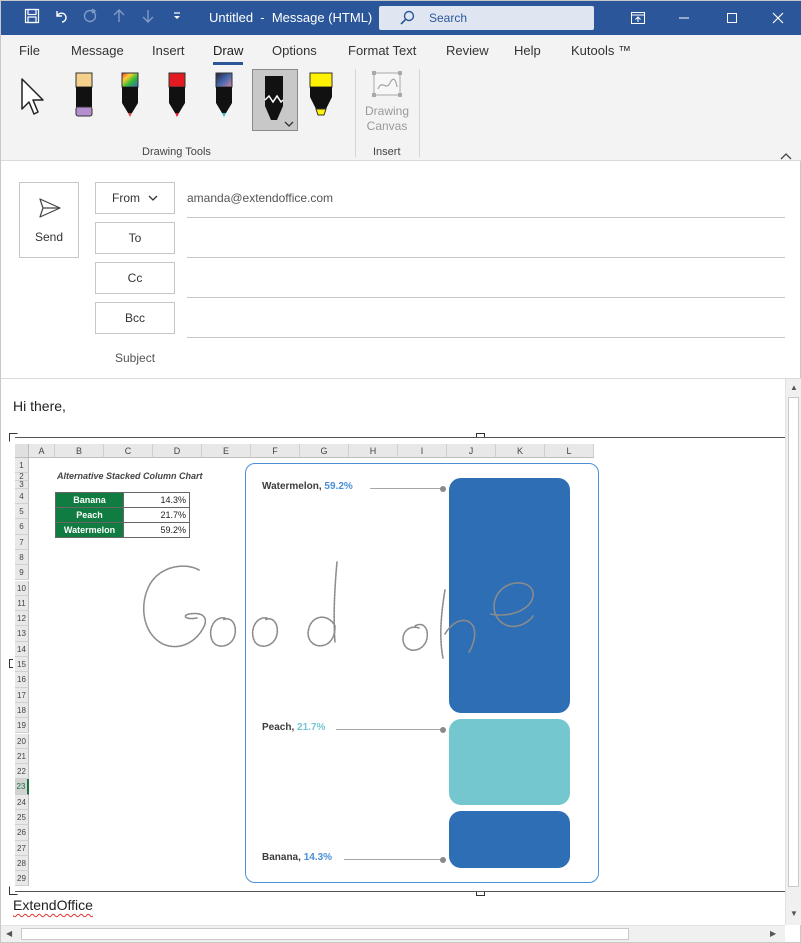 This screenshot has height=943, width=801. What do you see at coordinates (225, 94) in the screenshot?
I see `pen-galaxy-tool` at bounding box center [225, 94].